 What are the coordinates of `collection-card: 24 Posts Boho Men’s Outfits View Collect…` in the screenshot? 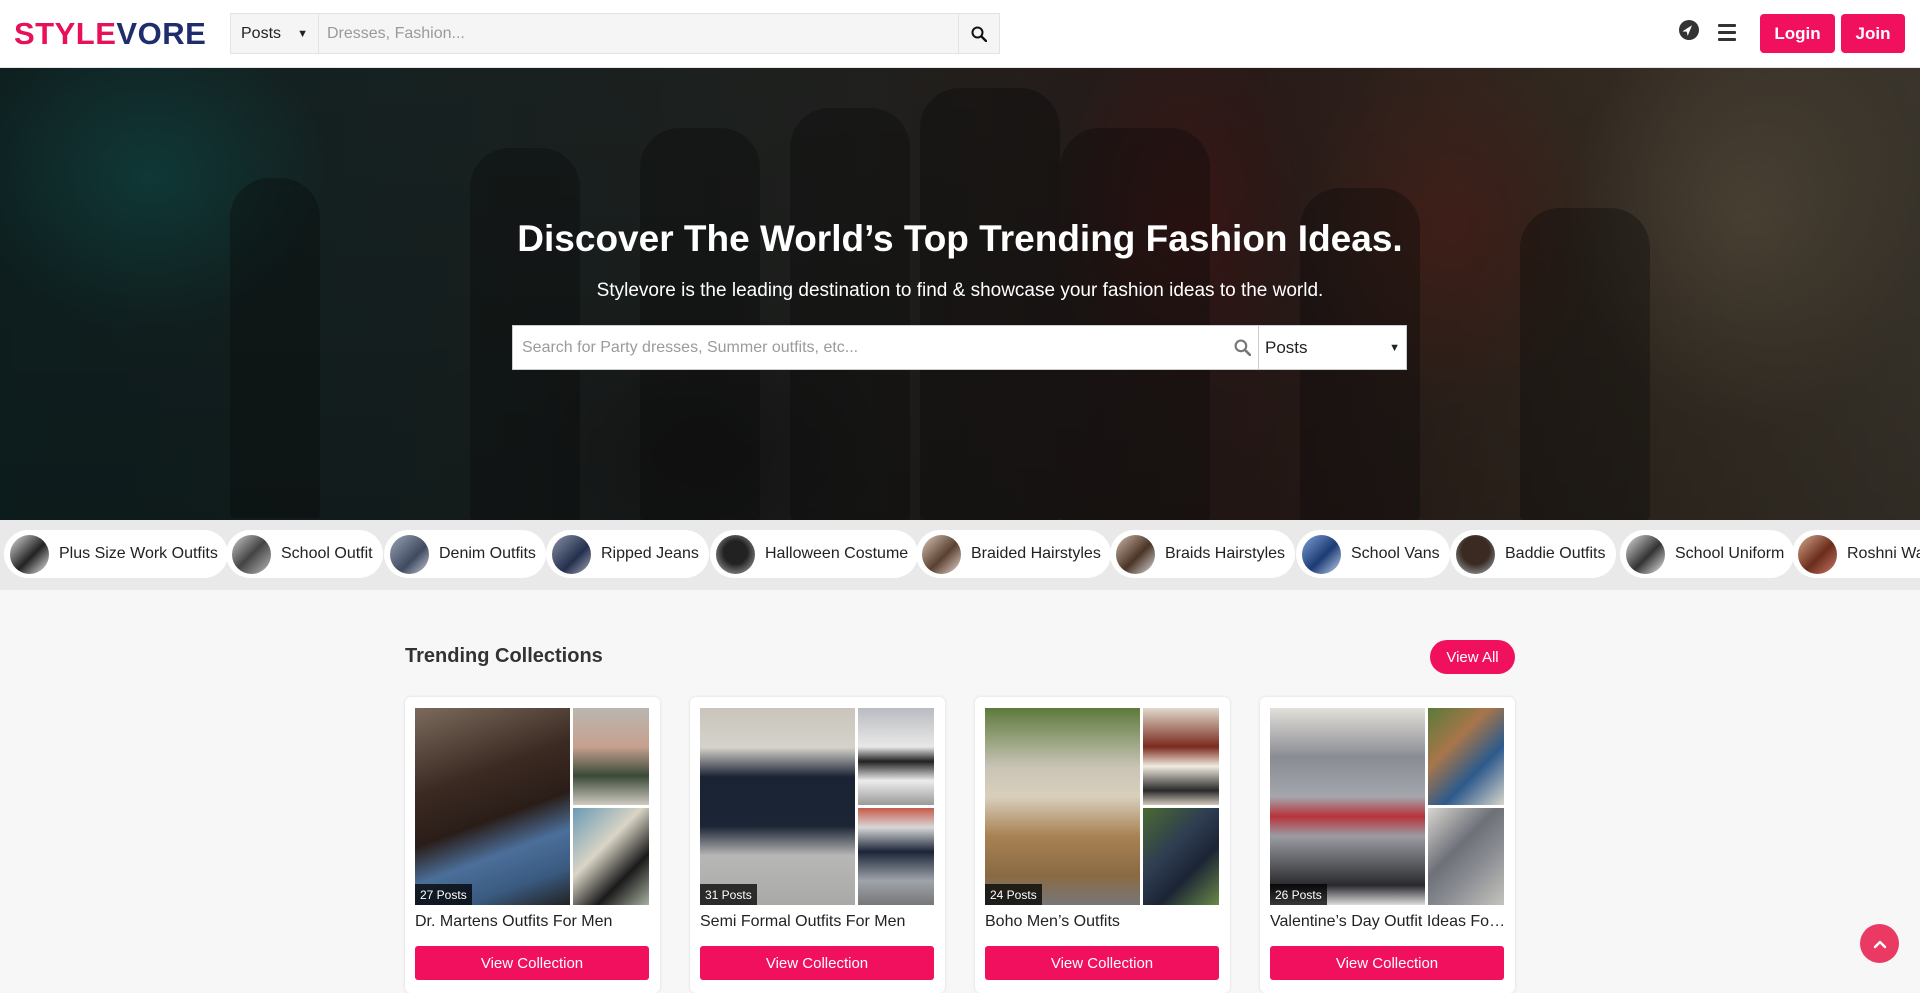 It's located at (1102, 845).